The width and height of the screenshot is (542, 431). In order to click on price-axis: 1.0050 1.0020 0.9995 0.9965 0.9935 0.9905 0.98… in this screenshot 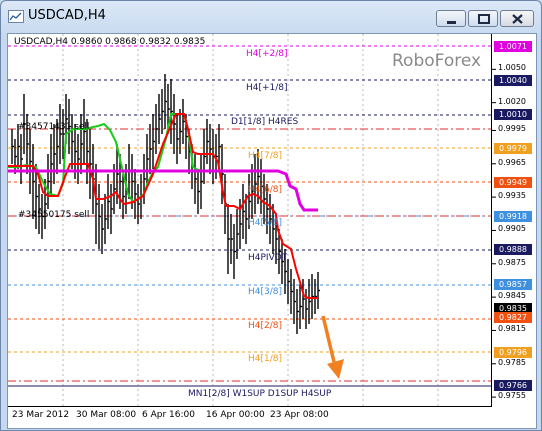, I will do `click(514, 220)`.